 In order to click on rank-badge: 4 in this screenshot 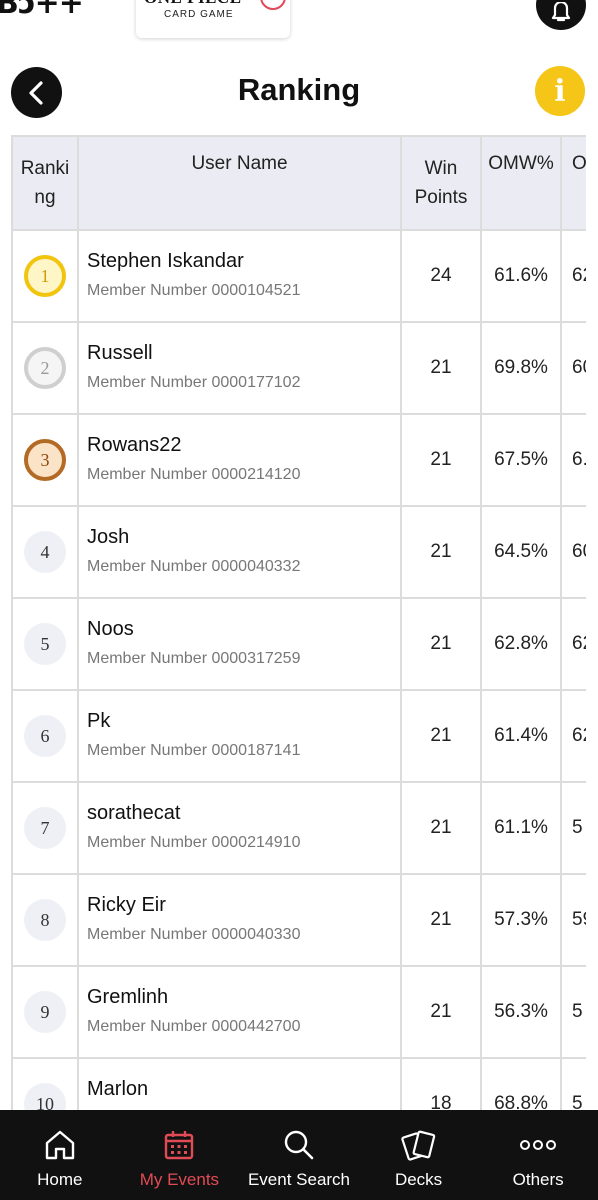, I will do `click(45, 552)`.